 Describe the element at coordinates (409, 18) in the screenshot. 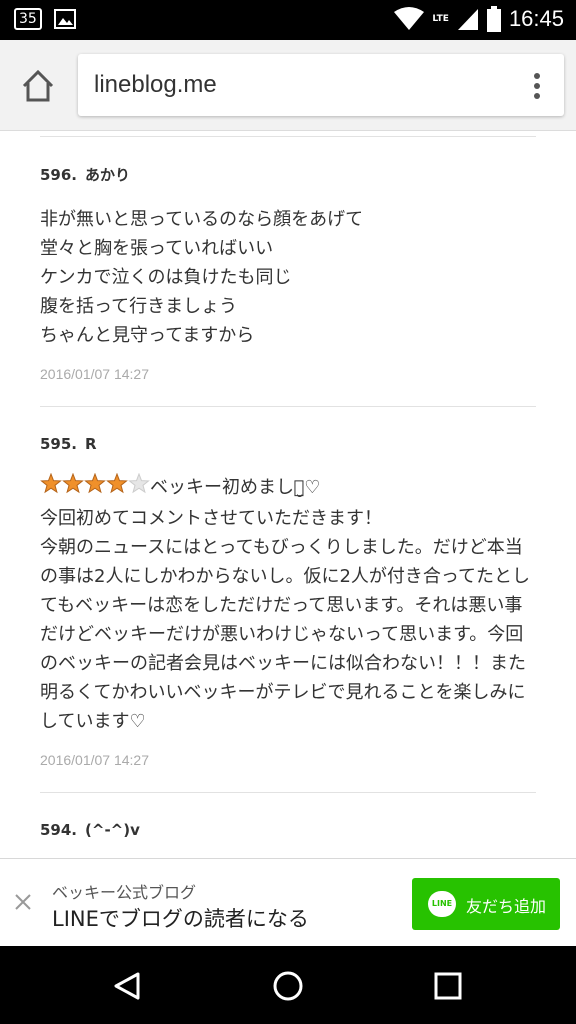

I see `wifi-icon` at that location.